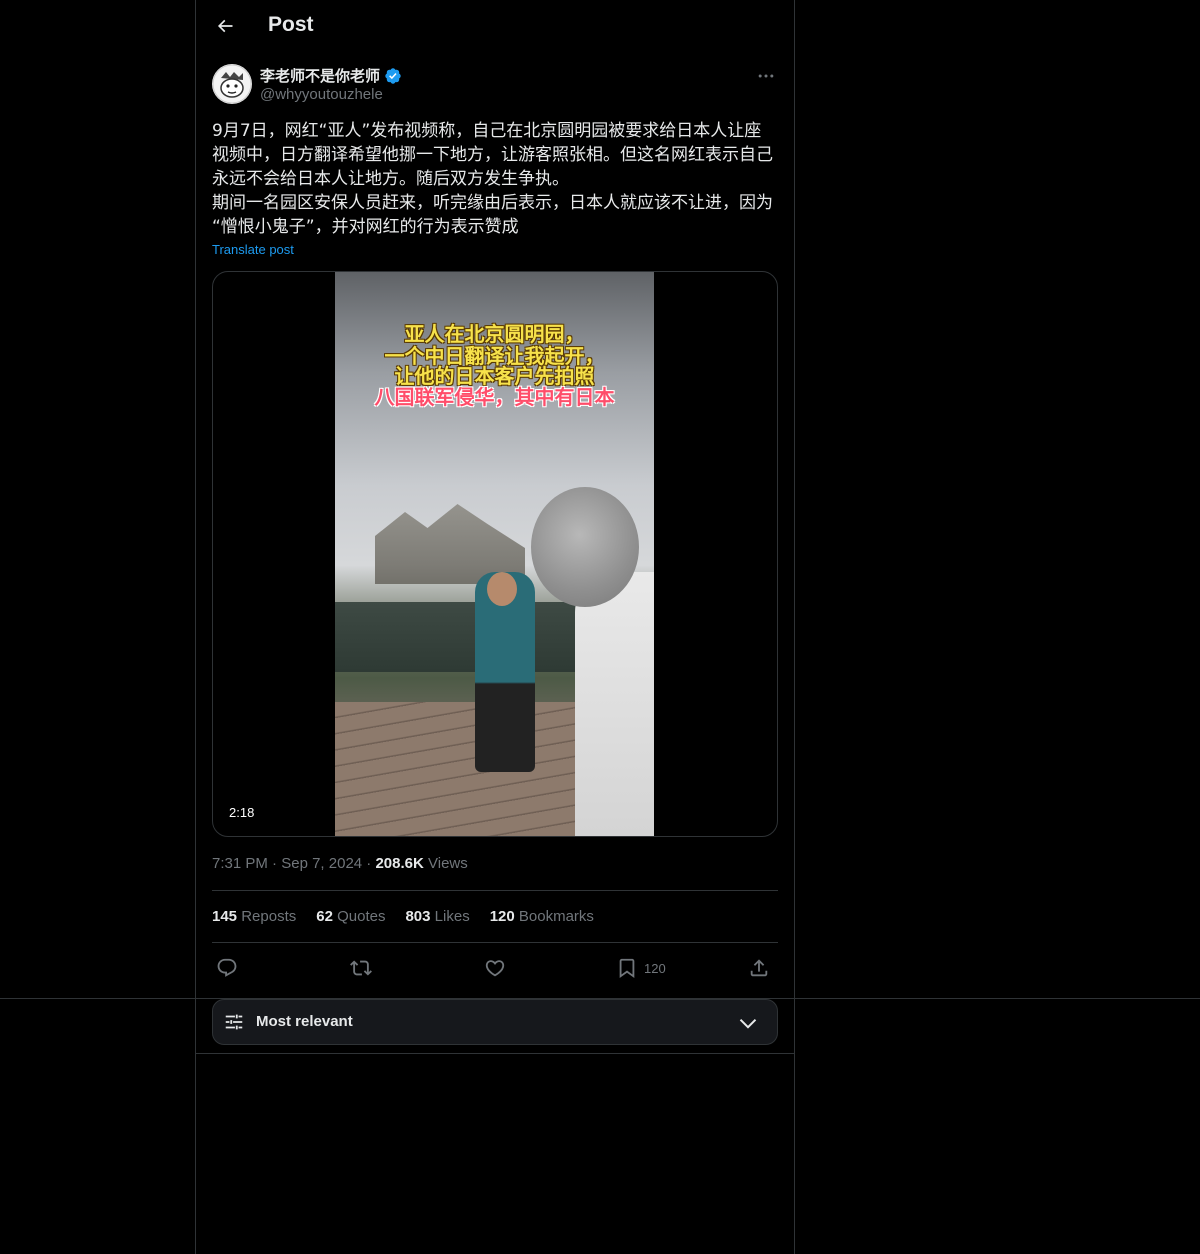 This screenshot has width=1200, height=1254. Describe the element at coordinates (393, 75) in the screenshot. I see `verified-badge-icon` at that location.